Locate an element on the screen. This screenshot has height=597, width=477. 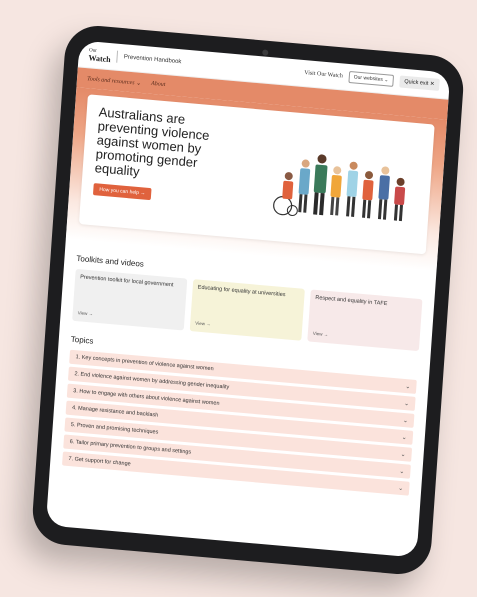
our-websites-dropdown: Our websites ⌄ is located at coordinates (371, 78).